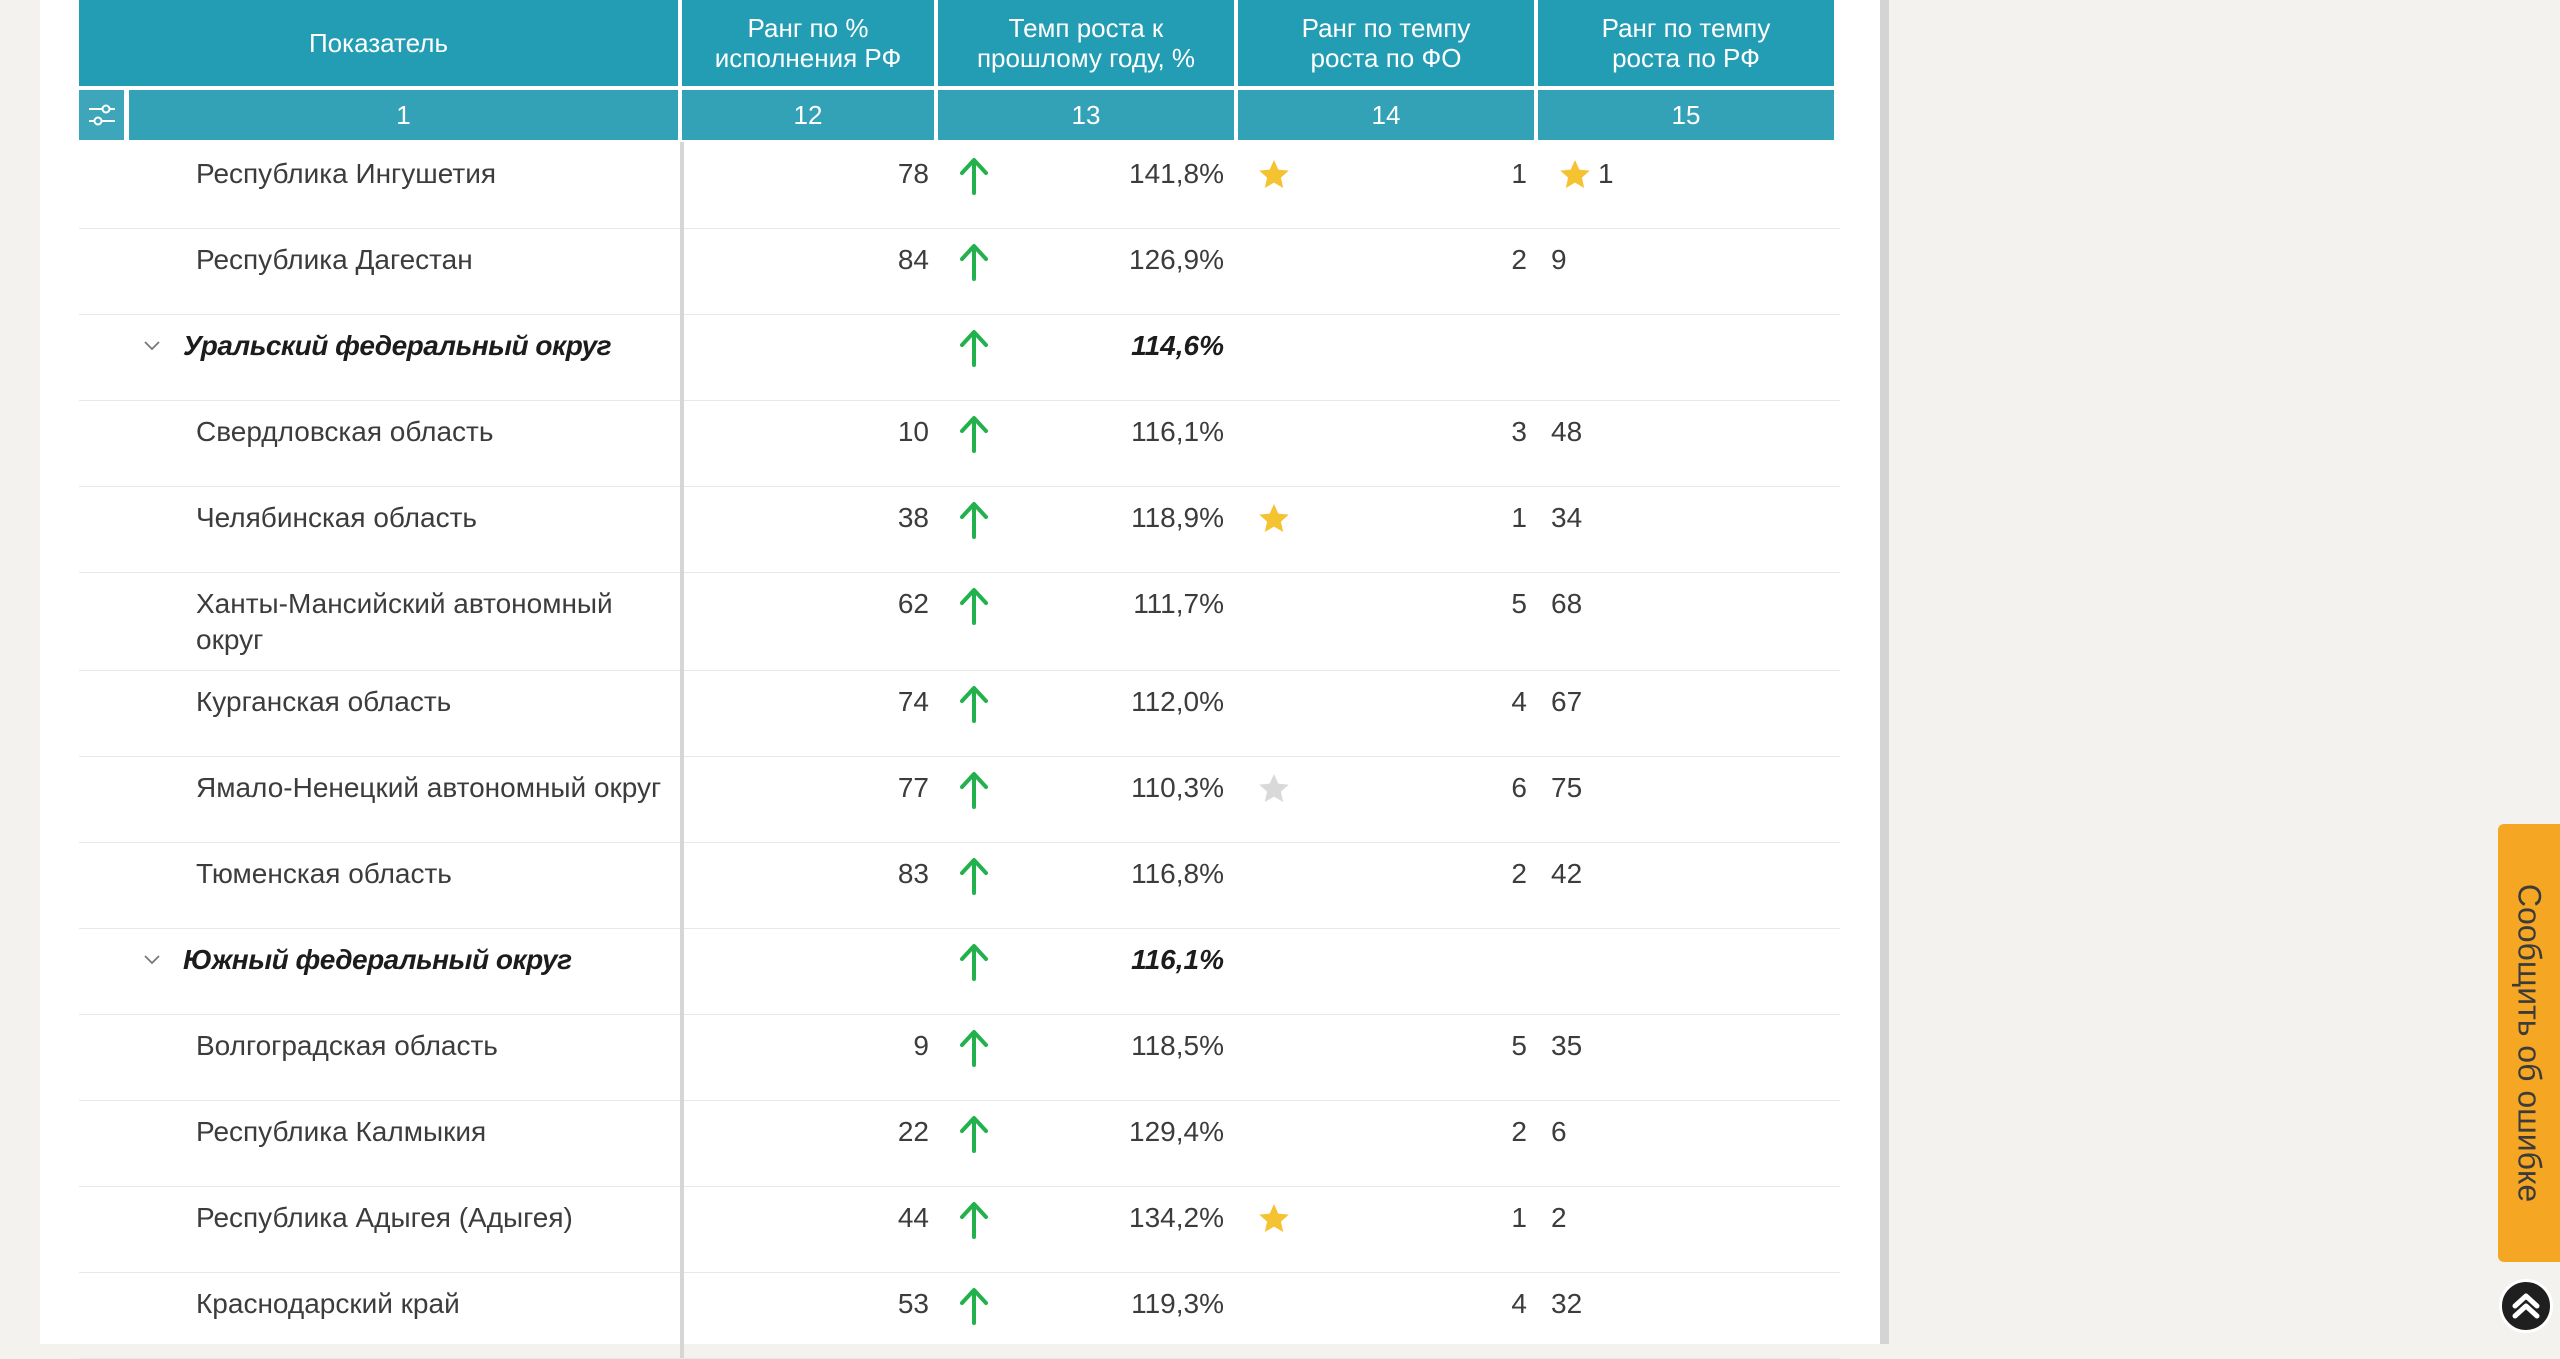 The image size is (2560, 1359). I want to click on cell-indicator: Уральский федеральный округ, so click(381, 357).